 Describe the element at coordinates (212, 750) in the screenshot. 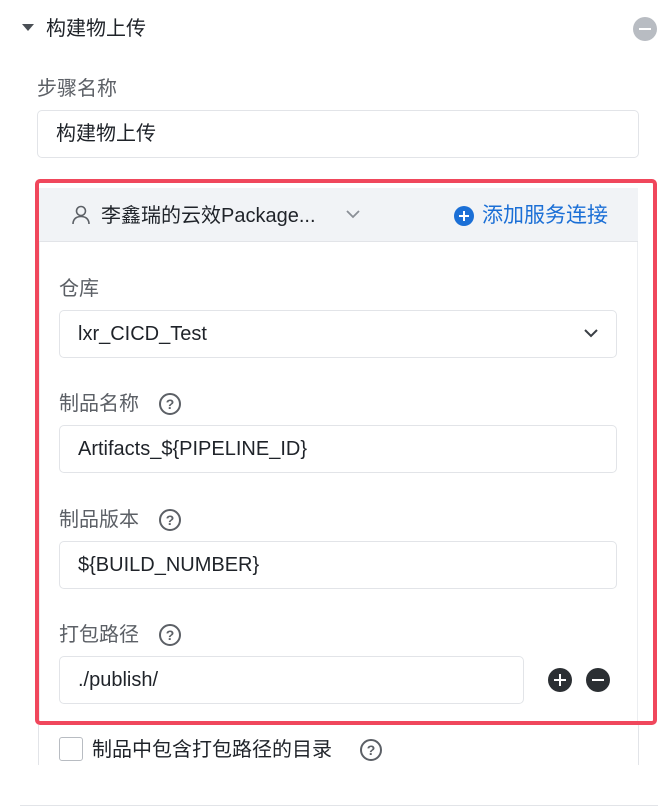

I see `include-dir-label: 制品中包含打包路径的目录` at that location.